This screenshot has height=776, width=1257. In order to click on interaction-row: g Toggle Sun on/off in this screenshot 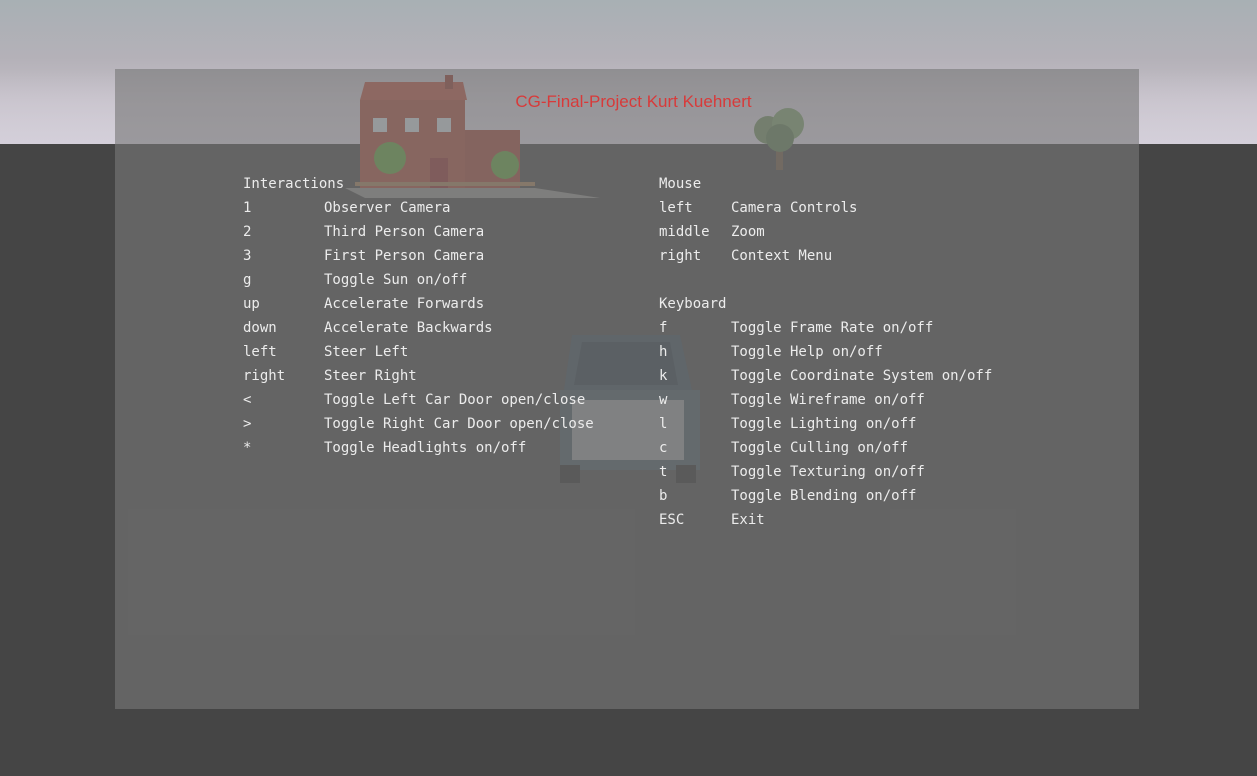, I will do `click(418, 280)`.